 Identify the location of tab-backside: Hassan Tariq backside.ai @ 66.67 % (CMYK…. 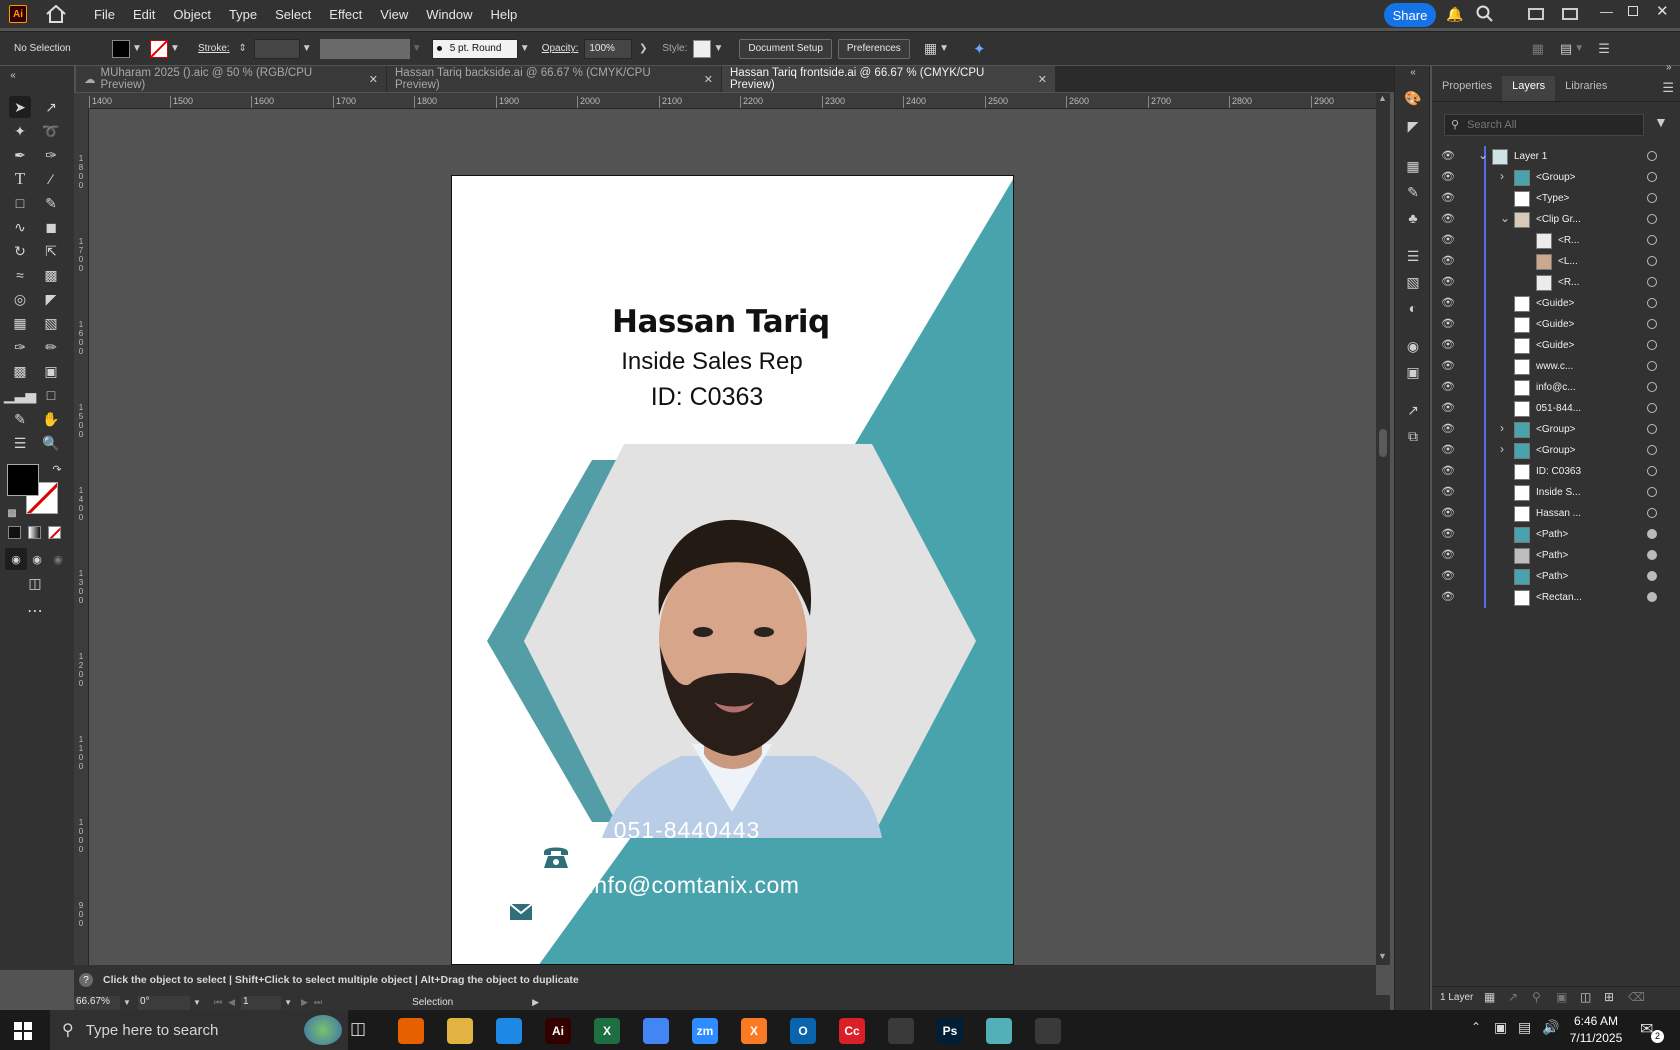
(554, 79).